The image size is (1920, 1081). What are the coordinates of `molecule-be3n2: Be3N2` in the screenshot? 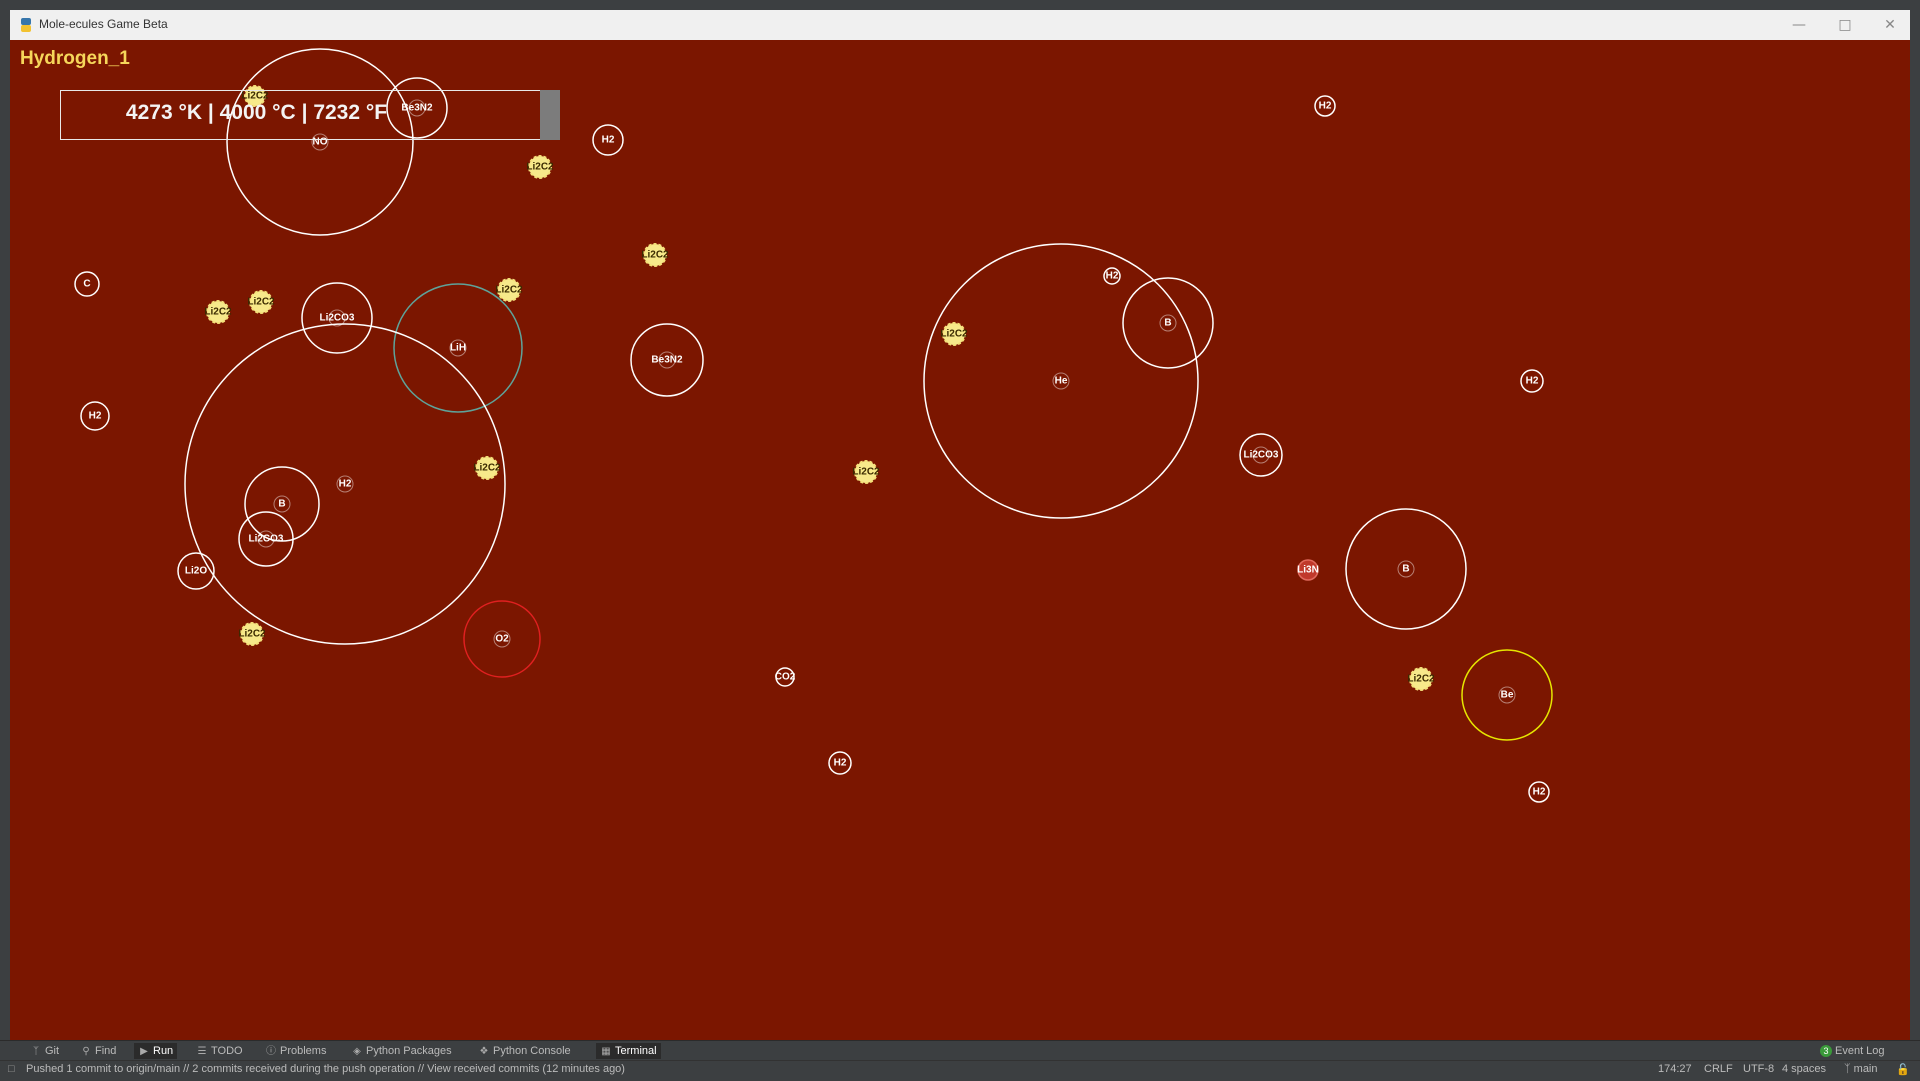 It's located at (667, 360).